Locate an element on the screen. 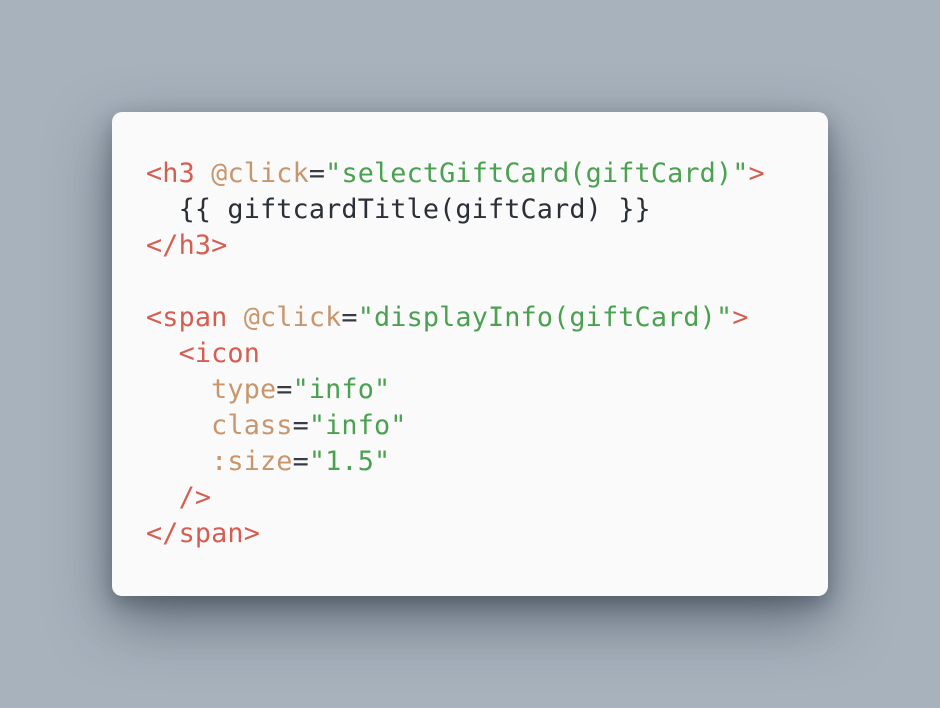 This screenshot has height=708, width=940. code-token-tag: </span> is located at coordinates (203, 533).